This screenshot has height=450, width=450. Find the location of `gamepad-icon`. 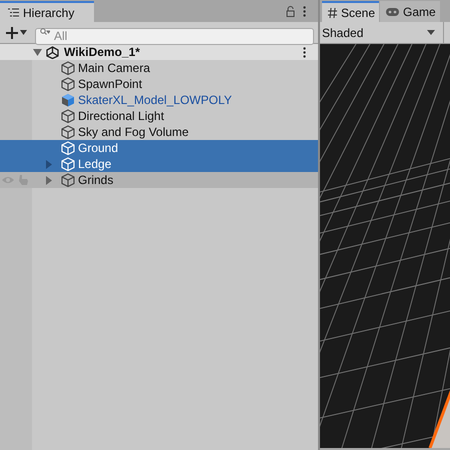

gamepad-icon is located at coordinates (393, 12).